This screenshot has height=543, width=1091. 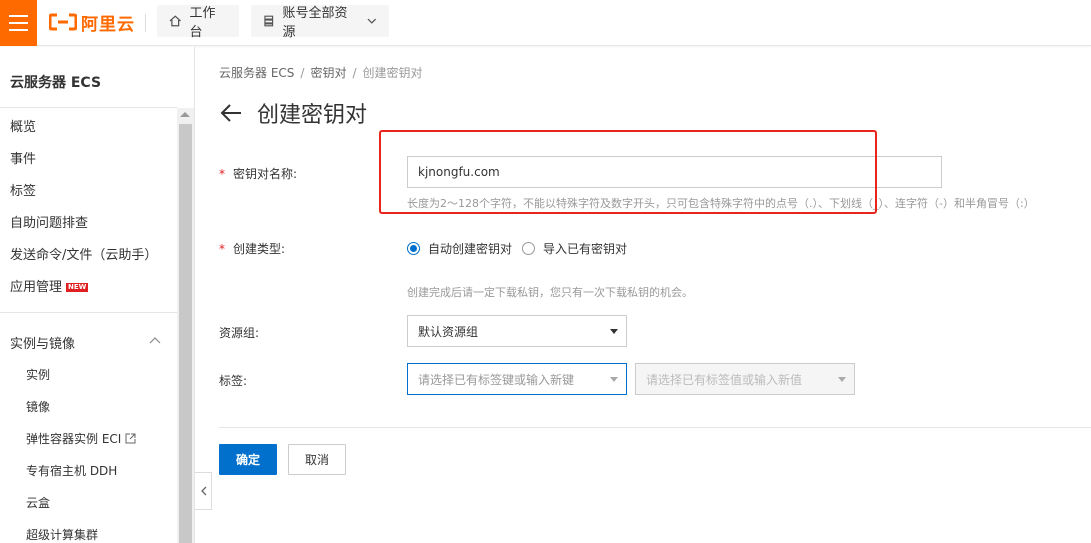 What do you see at coordinates (23, 189) in the screenshot?
I see `sidebar-item-tags: 标签` at bounding box center [23, 189].